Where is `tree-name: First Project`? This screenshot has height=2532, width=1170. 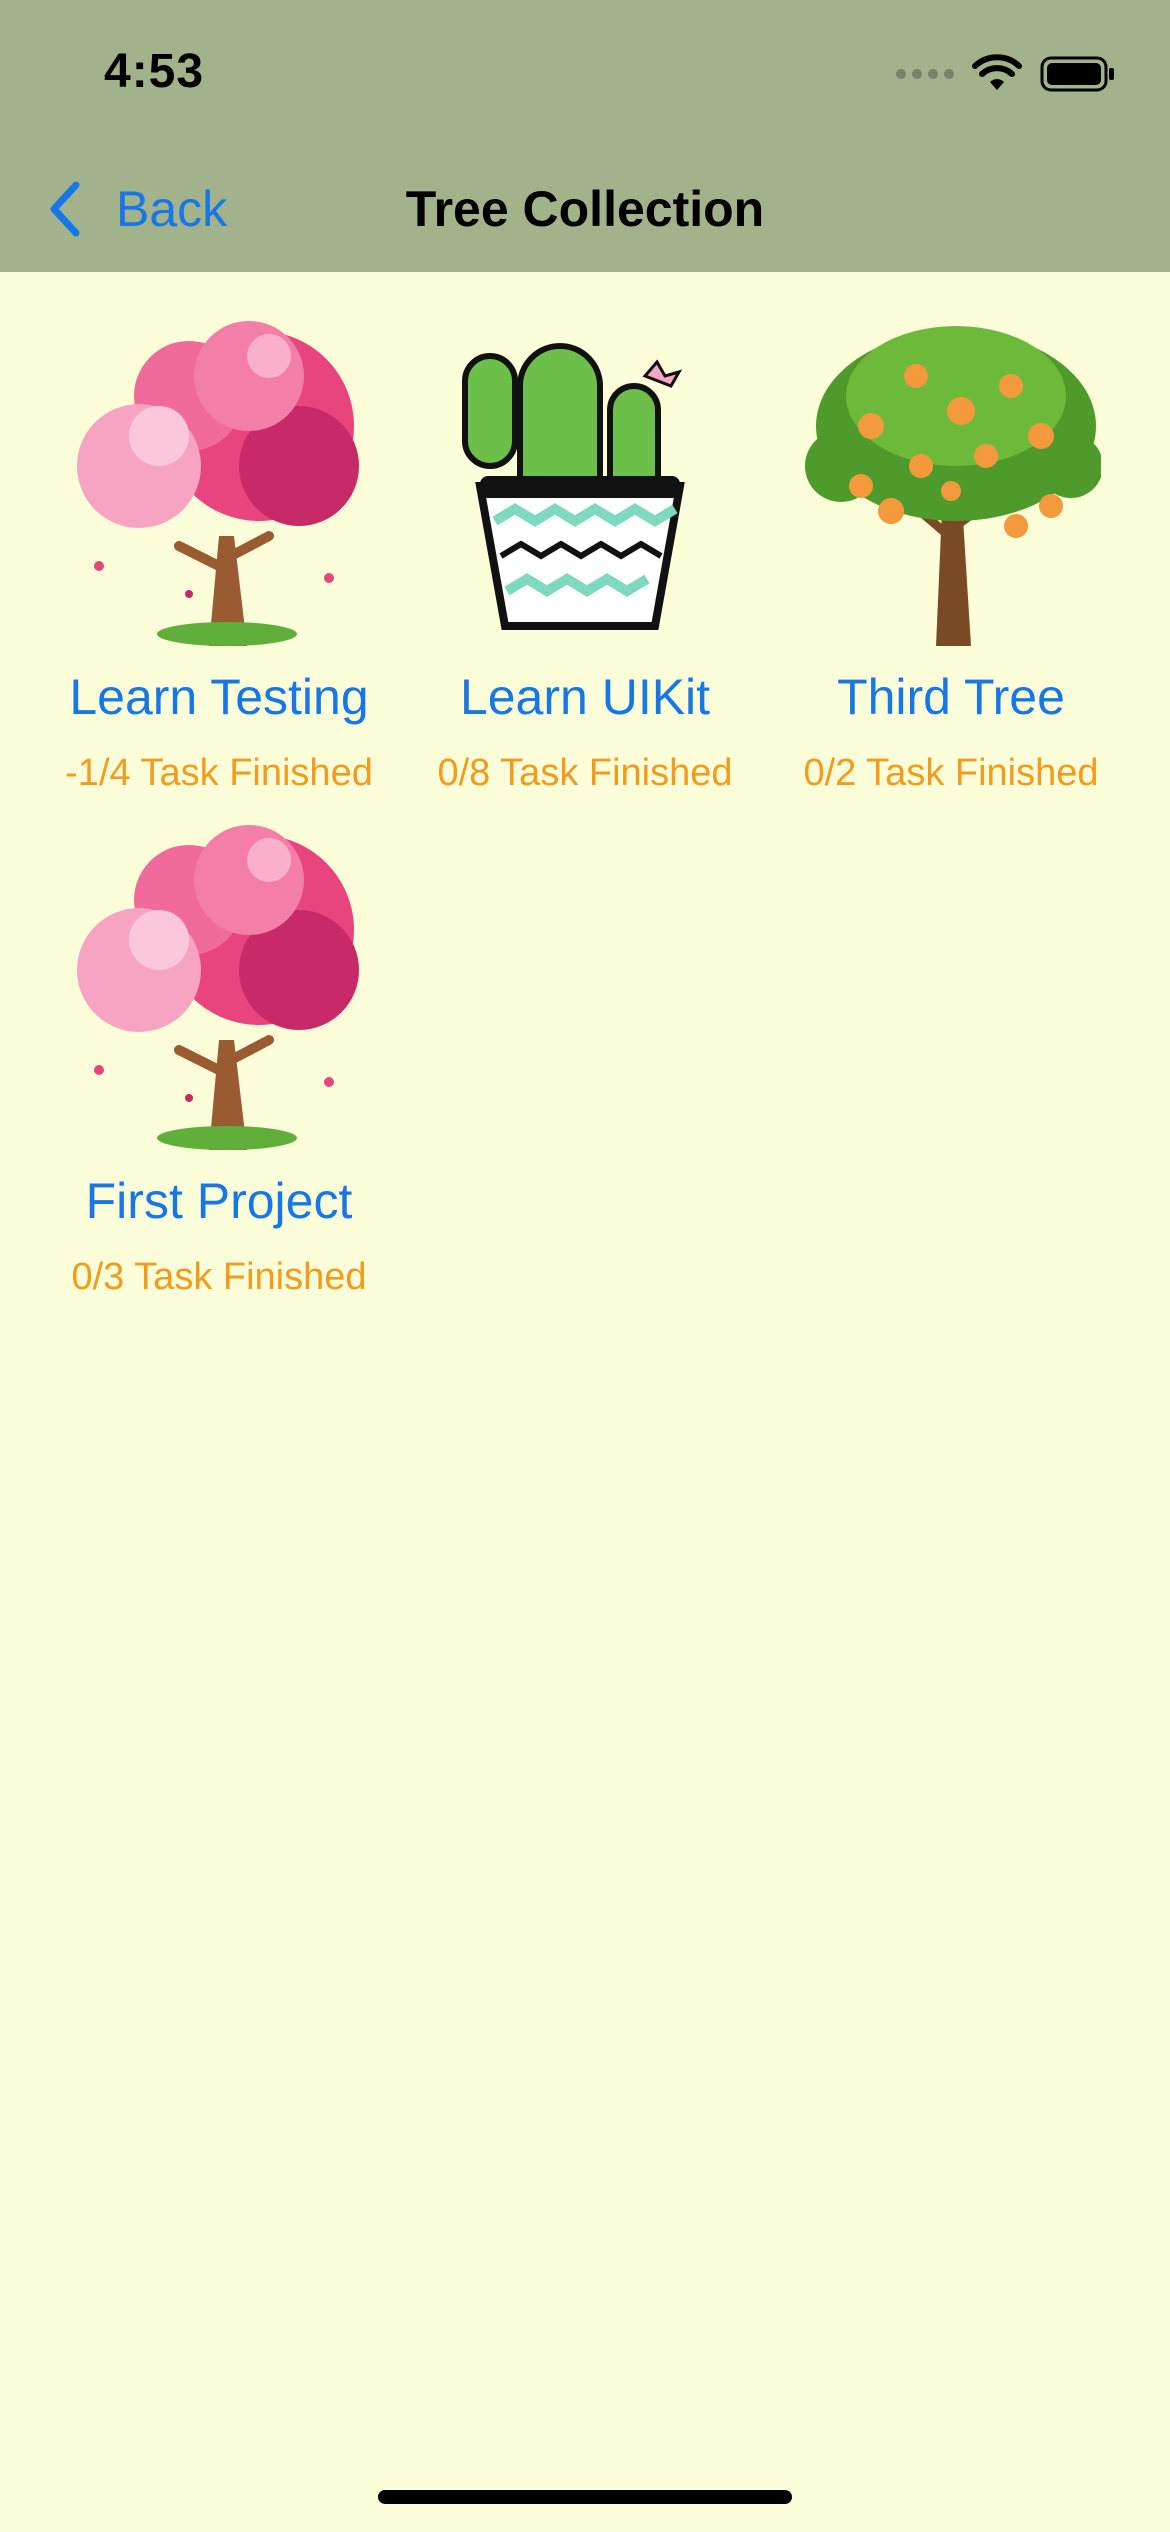 tree-name: First Project is located at coordinates (219, 1201).